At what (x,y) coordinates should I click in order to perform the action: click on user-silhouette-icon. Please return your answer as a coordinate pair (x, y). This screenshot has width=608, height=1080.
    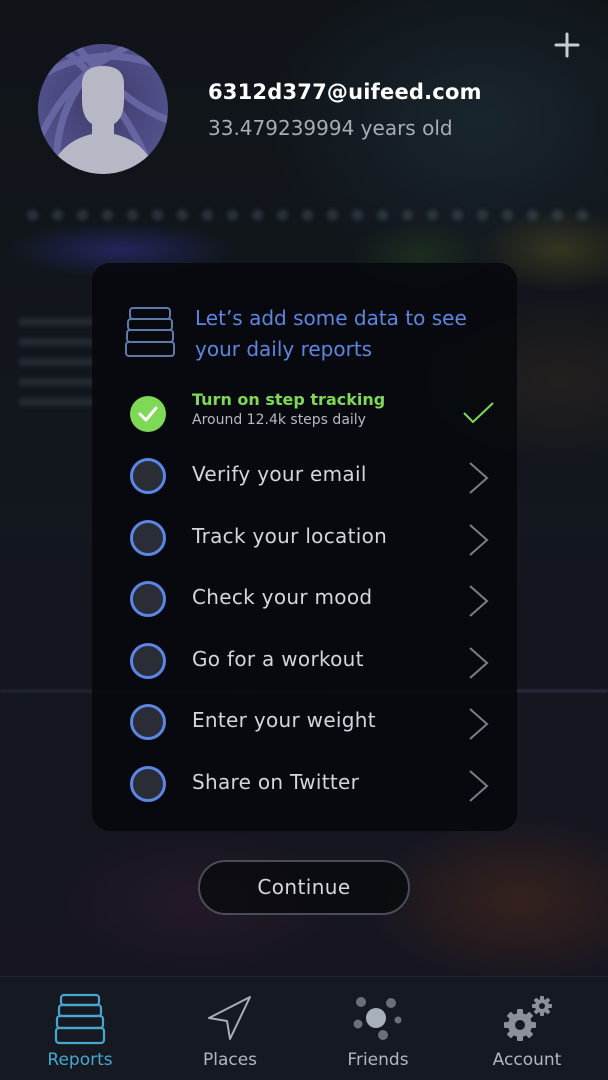
    Looking at the image, I should click on (103, 109).